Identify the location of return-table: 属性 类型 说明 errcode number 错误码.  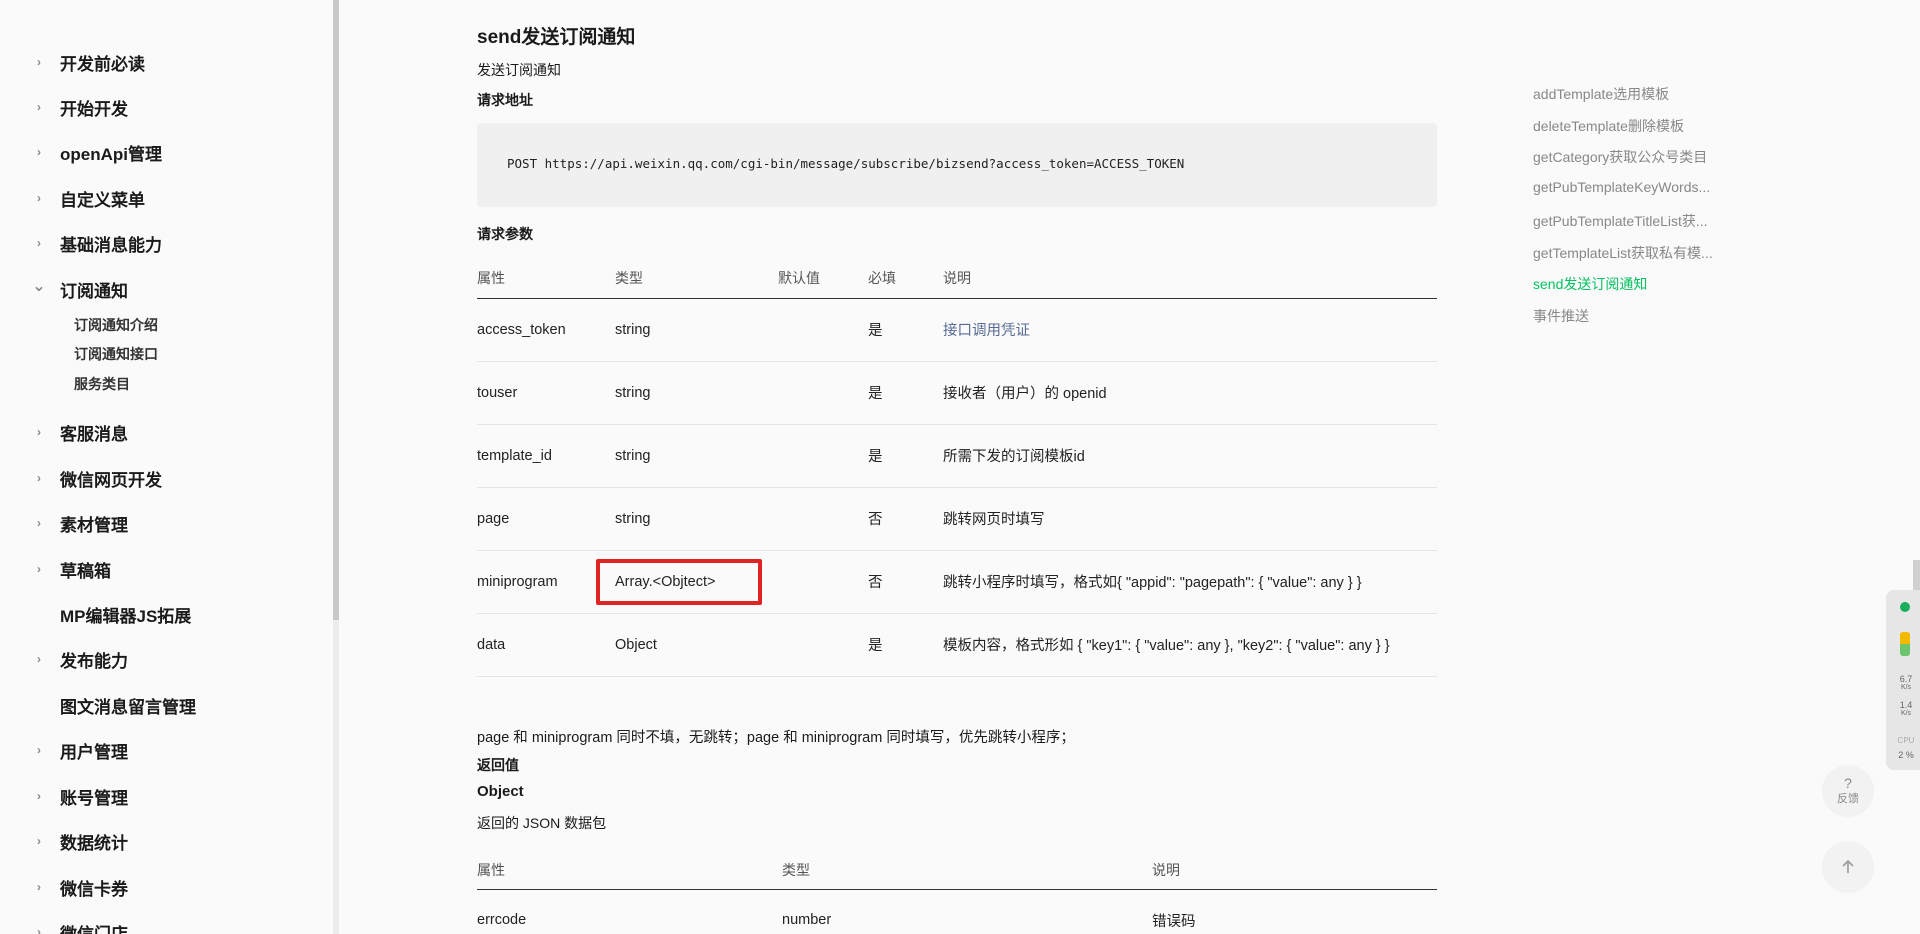
(957, 892).